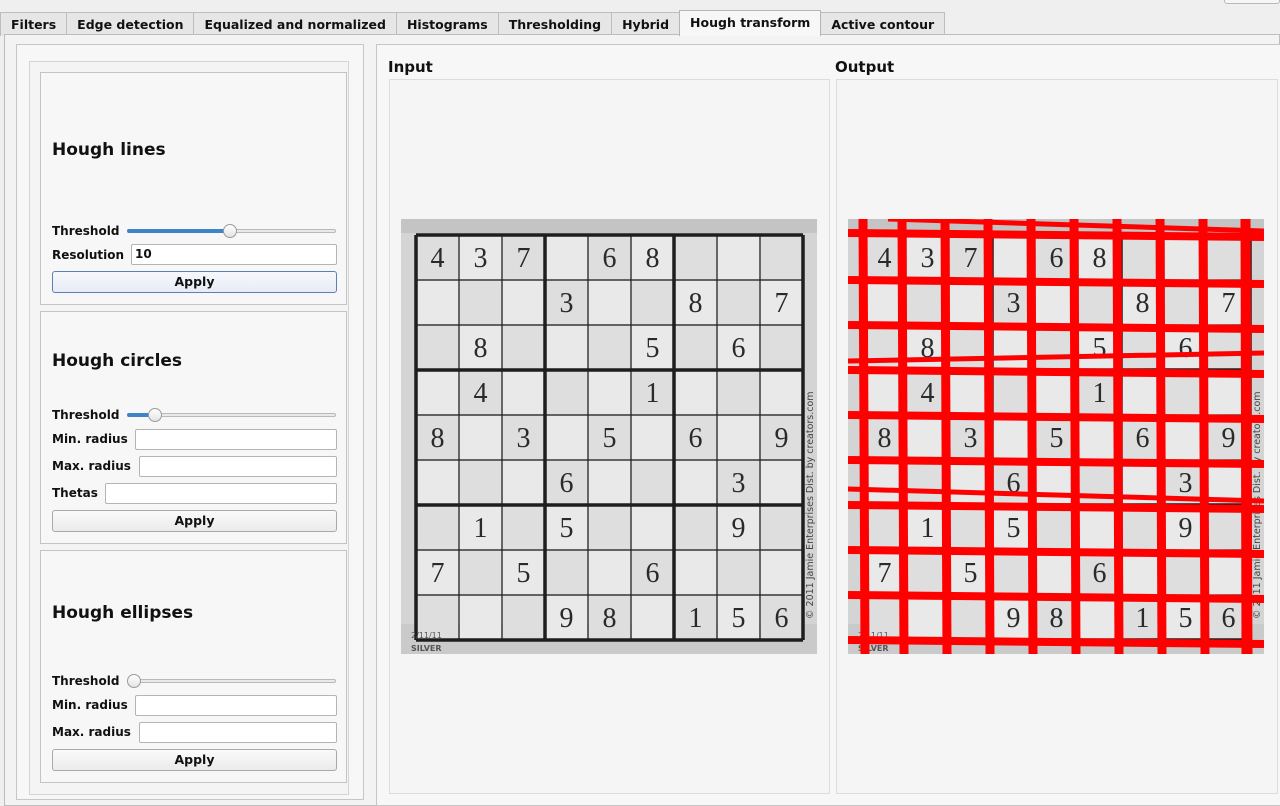 The height and width of the screenshot is (806, 1280). Describe the element at coordinates (646, 24) in the screenshot. I see `tab-hybrid: Hybrid` at that location.